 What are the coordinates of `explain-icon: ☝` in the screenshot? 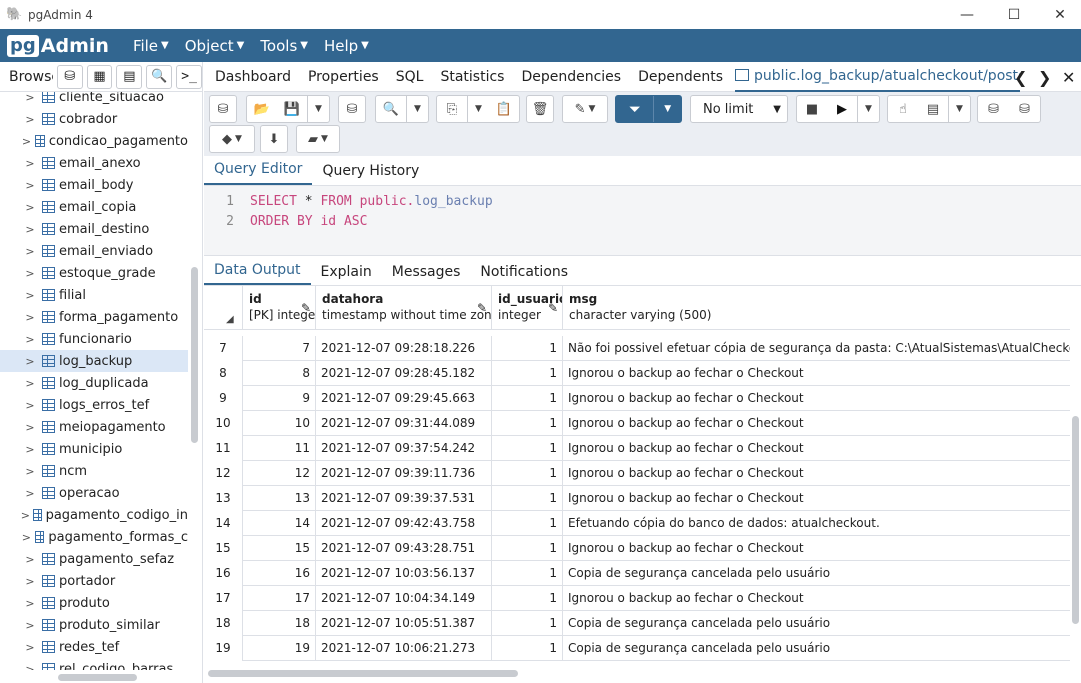 It's located at (903, 109).